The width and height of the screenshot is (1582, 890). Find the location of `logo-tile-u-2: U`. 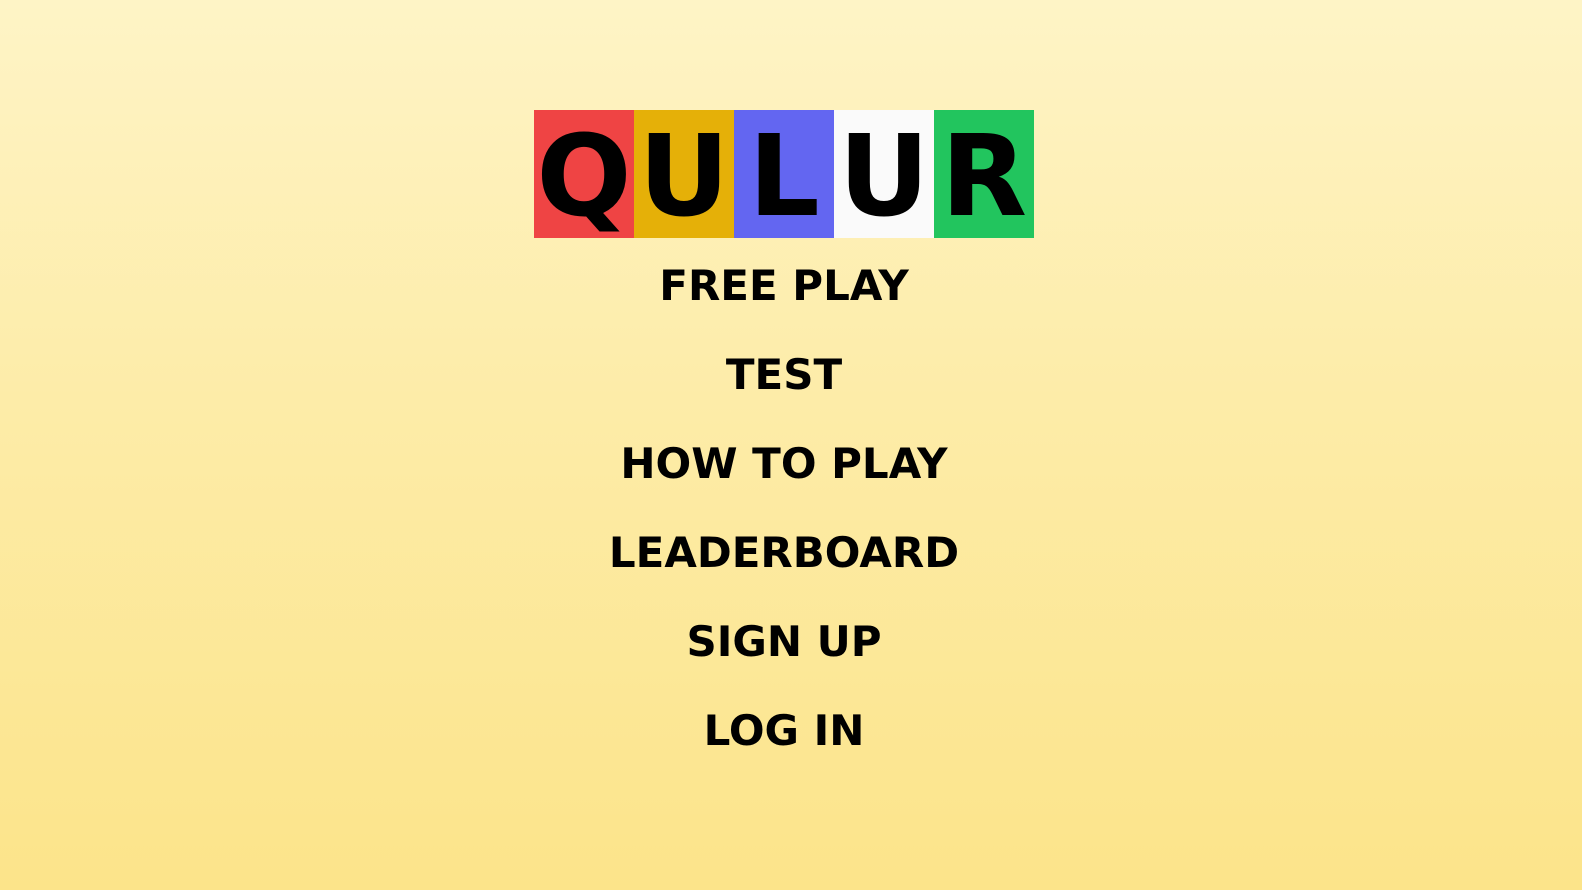

logo-tile-u-2: U is located at coordinates (884, 174).